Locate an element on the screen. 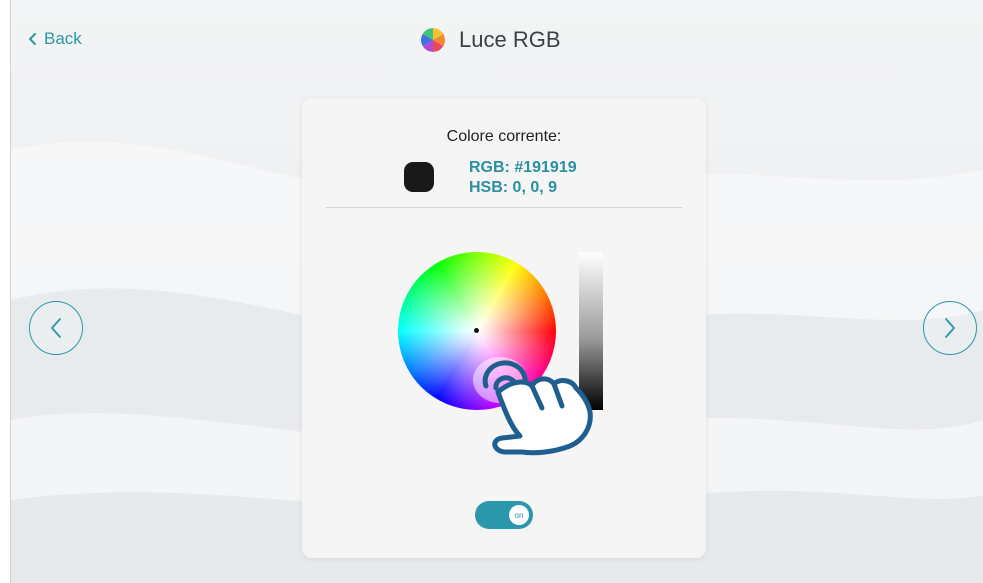 Image resolution: width=983 pixels, height=583 pixels. color-selector-dot is located at coordinates (476, 330).